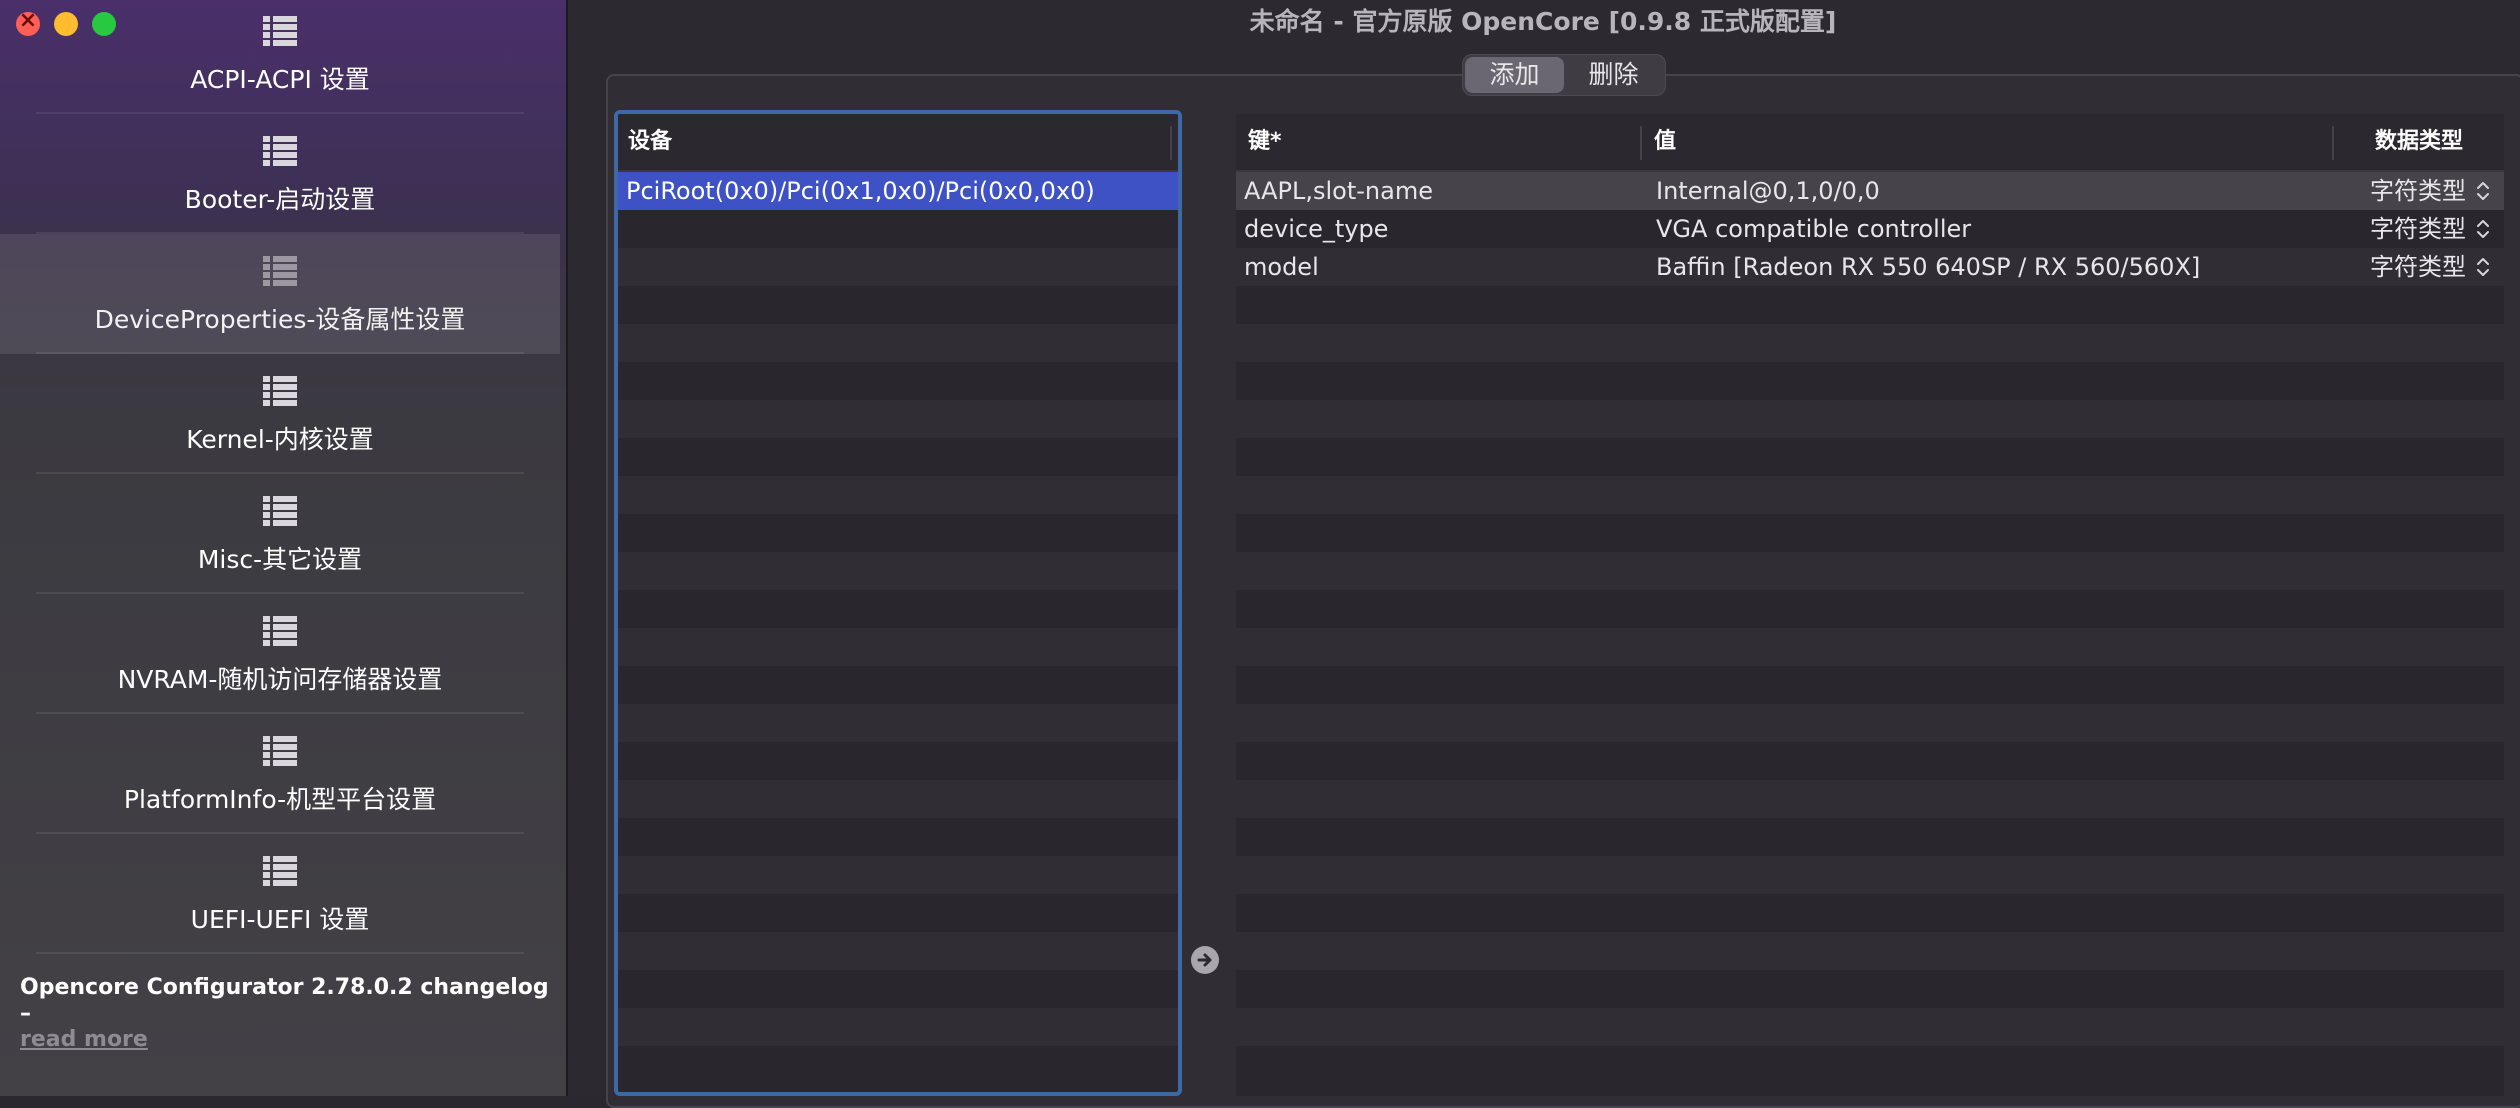 The width and height of the screenshot is (2520, 1108). I want to click on sidebar-item-label: PlatformInfo-机型平台设置, so click(280, 799).